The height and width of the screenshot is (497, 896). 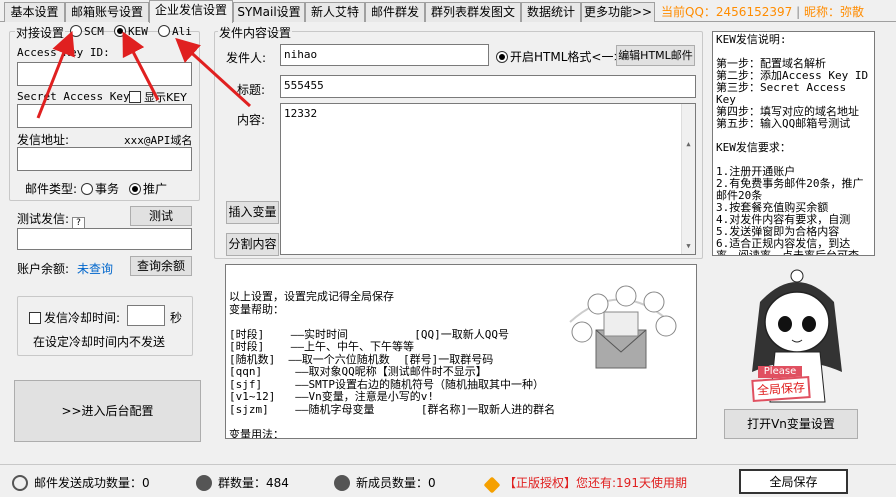 I want to click on cooldown-unit: 秒, so click(x=176, y=318).